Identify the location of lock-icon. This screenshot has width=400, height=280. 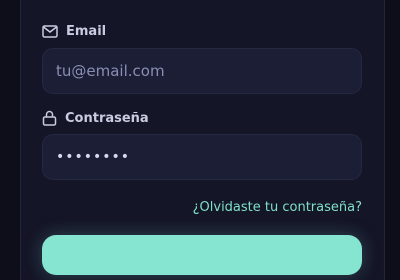
(49, 118).